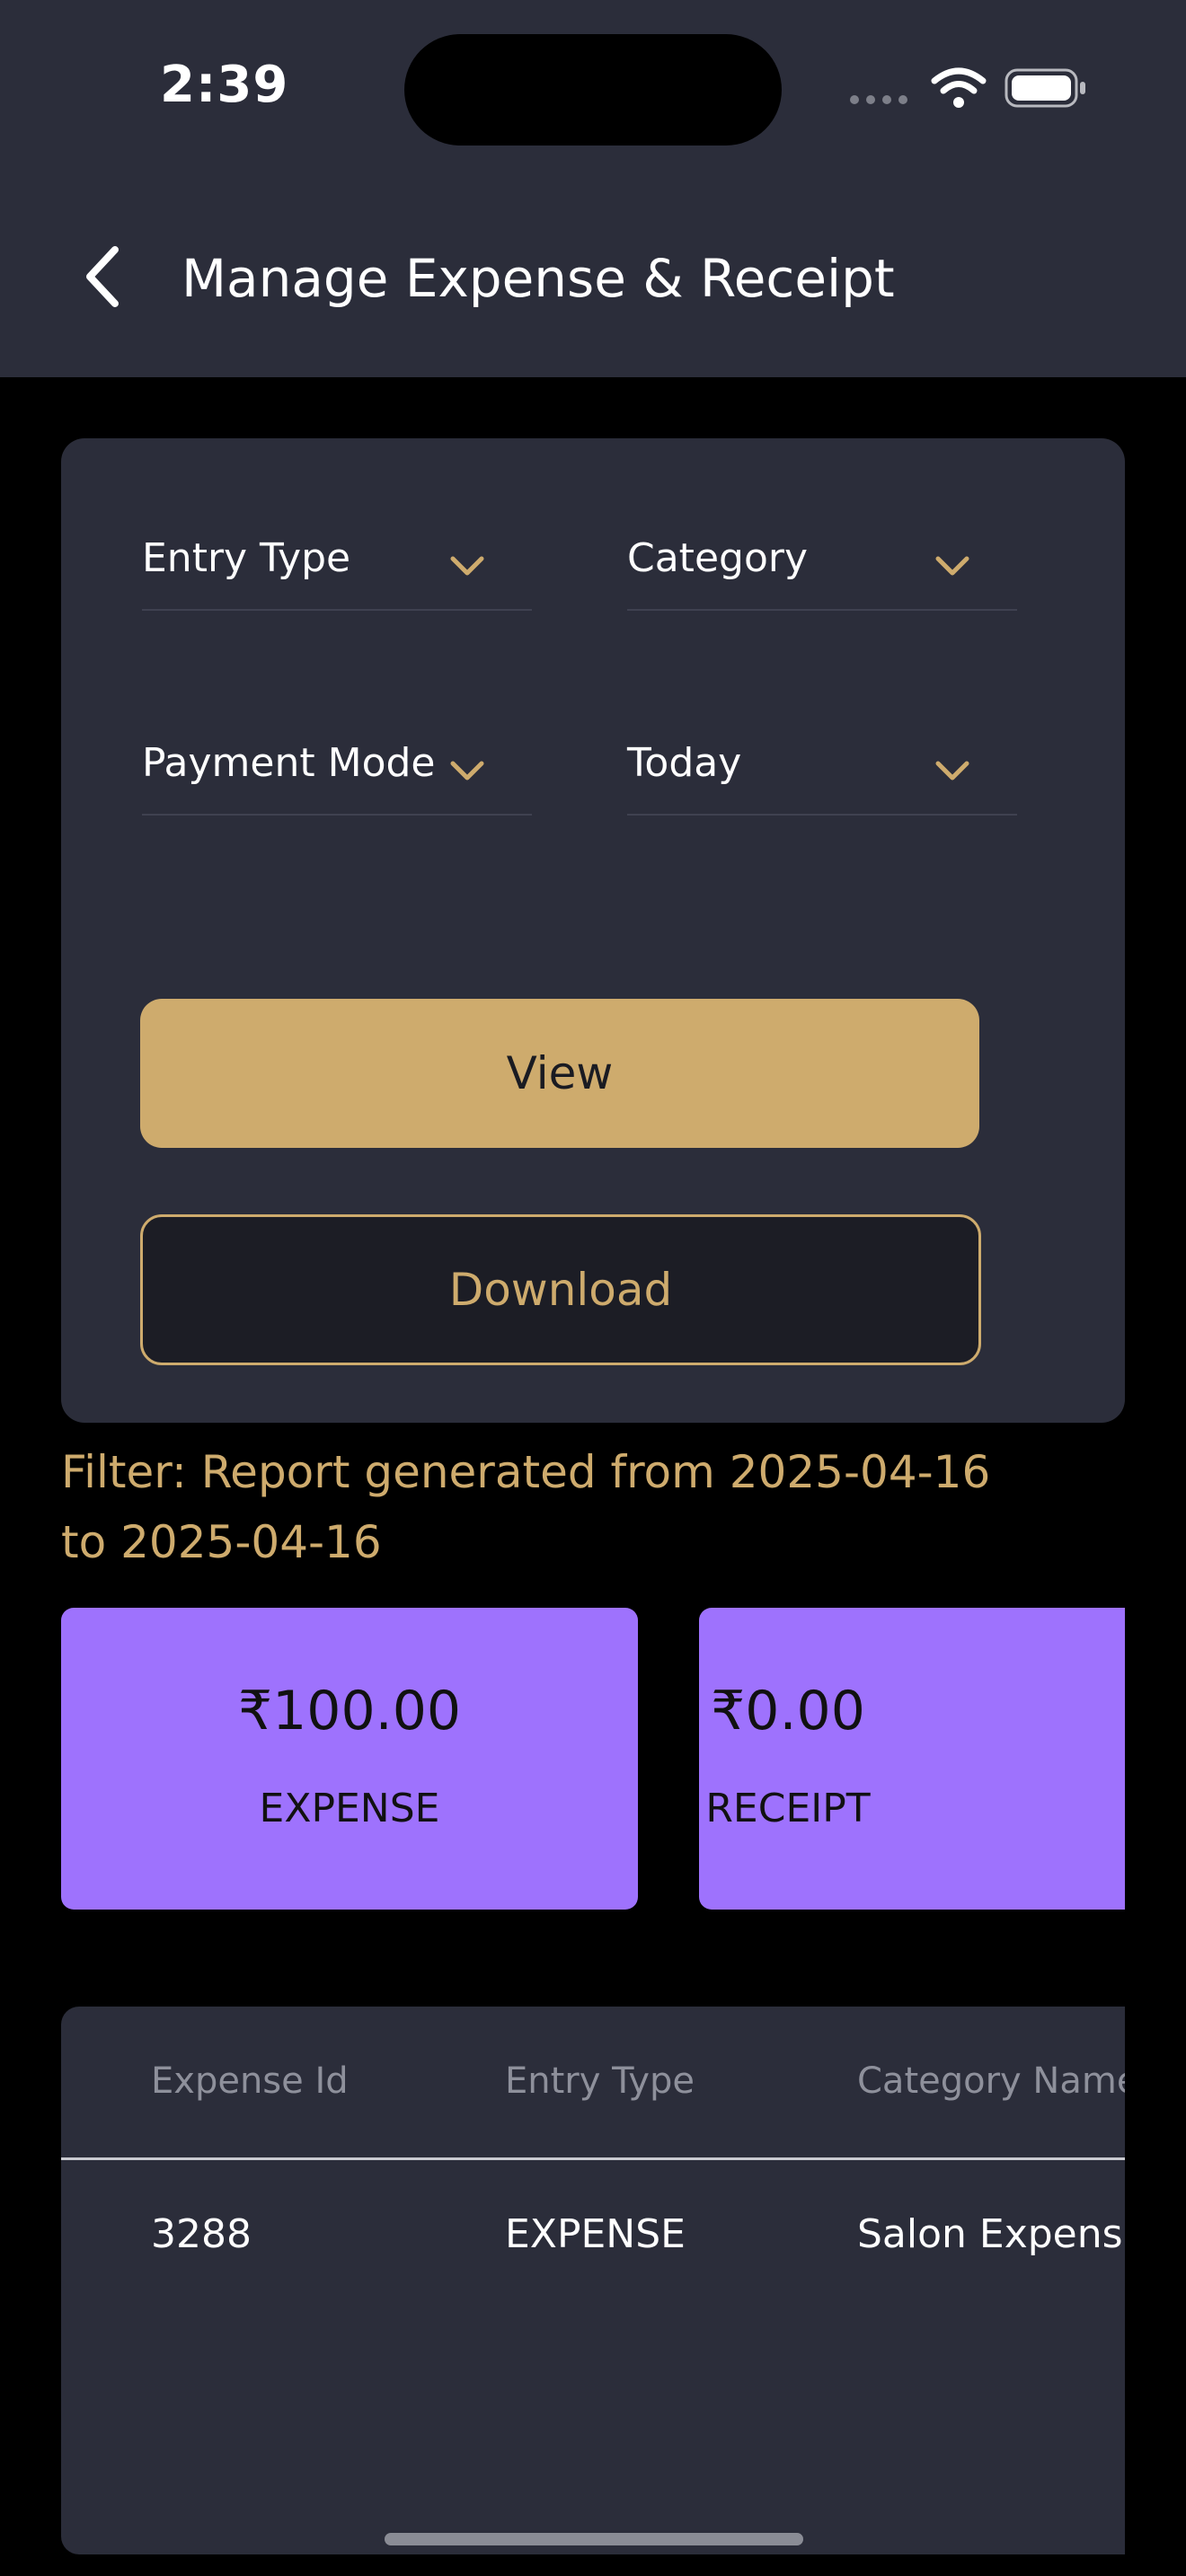  I want to click on header-divider, so click(593, 2158).